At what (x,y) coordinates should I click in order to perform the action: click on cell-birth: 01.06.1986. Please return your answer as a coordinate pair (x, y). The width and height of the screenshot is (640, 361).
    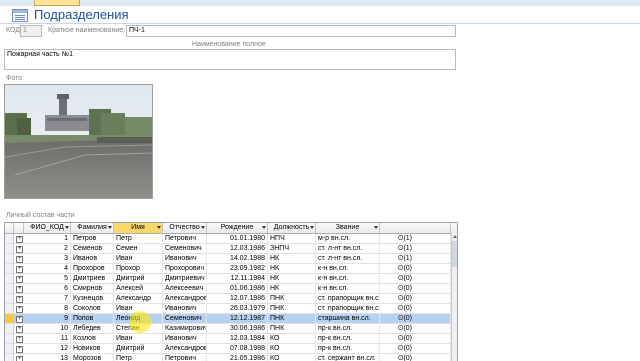
    Looking at the image, I should click on (237, 289).